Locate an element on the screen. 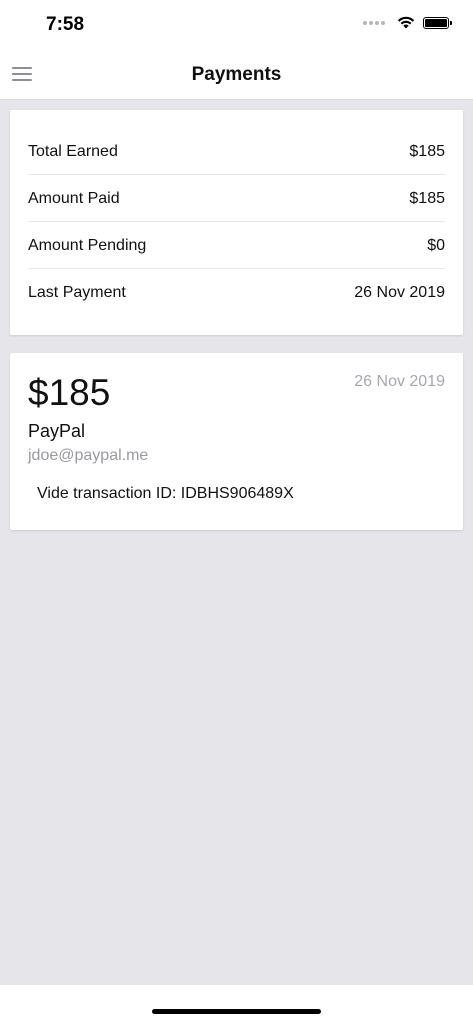  navigation-bar: Payments is located at coordinates (236, 75).